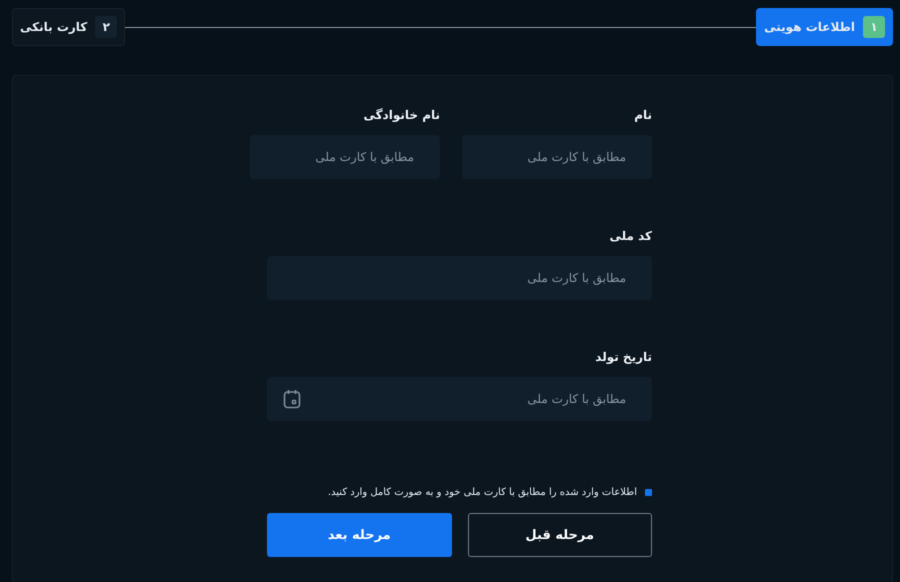  I want to click on date-field: مطابق با کارت ملی, so click(459, 399).